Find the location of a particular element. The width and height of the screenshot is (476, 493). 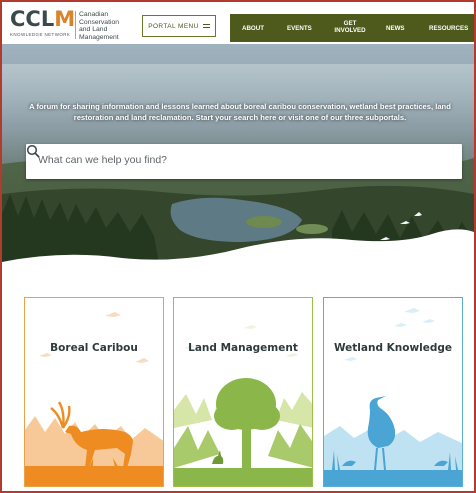

portal-menu-label: PORTAL MENU is located at coordinates (173, 26).